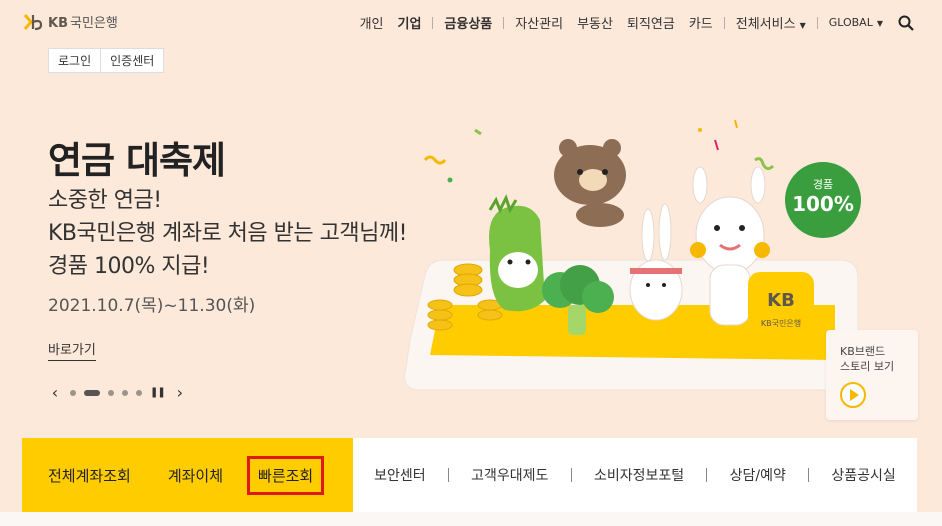  What do you see at coordinates (83, 23) in the screenshot?
I see `logo-text: KB 국민은행` at bounding box center [83, 23].